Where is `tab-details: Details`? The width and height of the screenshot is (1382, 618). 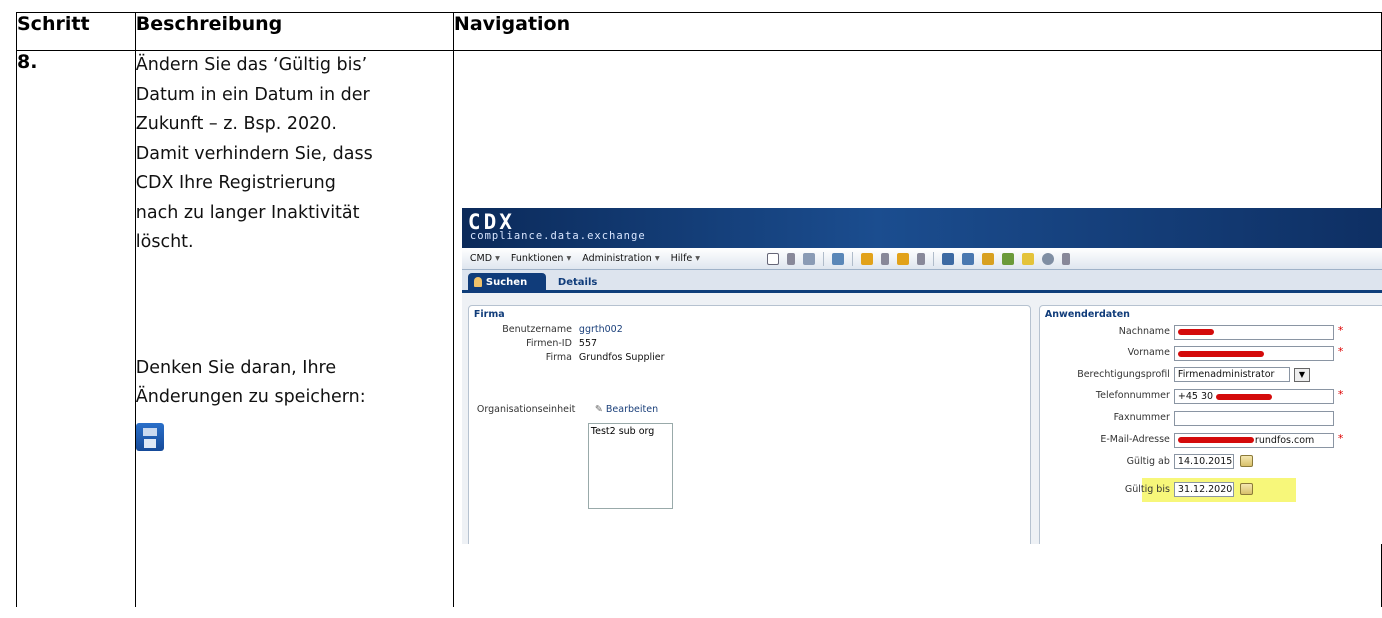
tab-details: Details is located at coordinates (577, 282).